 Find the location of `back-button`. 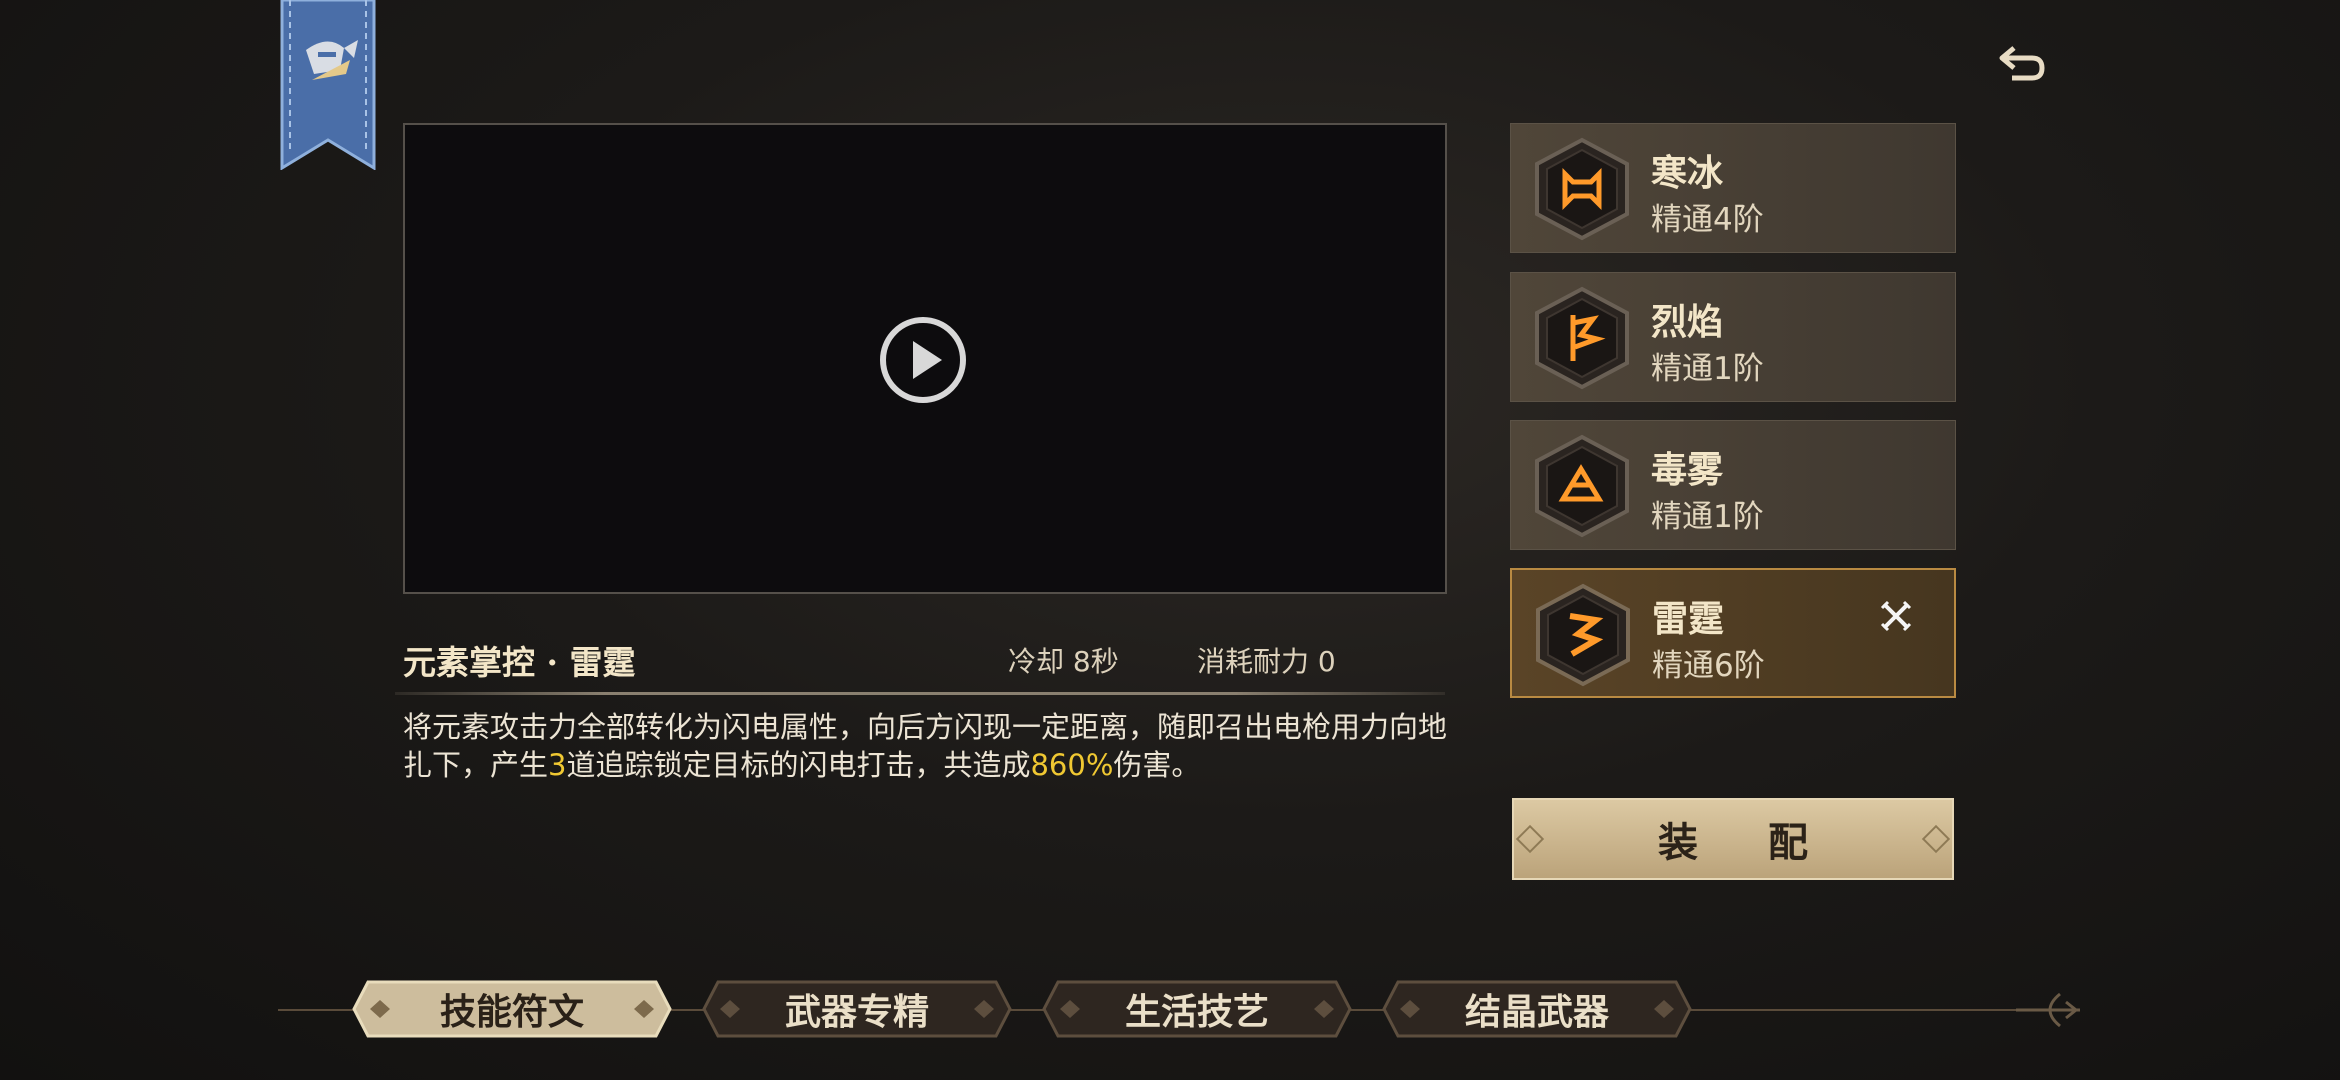

back-button is located at coordinates (2022, 64).